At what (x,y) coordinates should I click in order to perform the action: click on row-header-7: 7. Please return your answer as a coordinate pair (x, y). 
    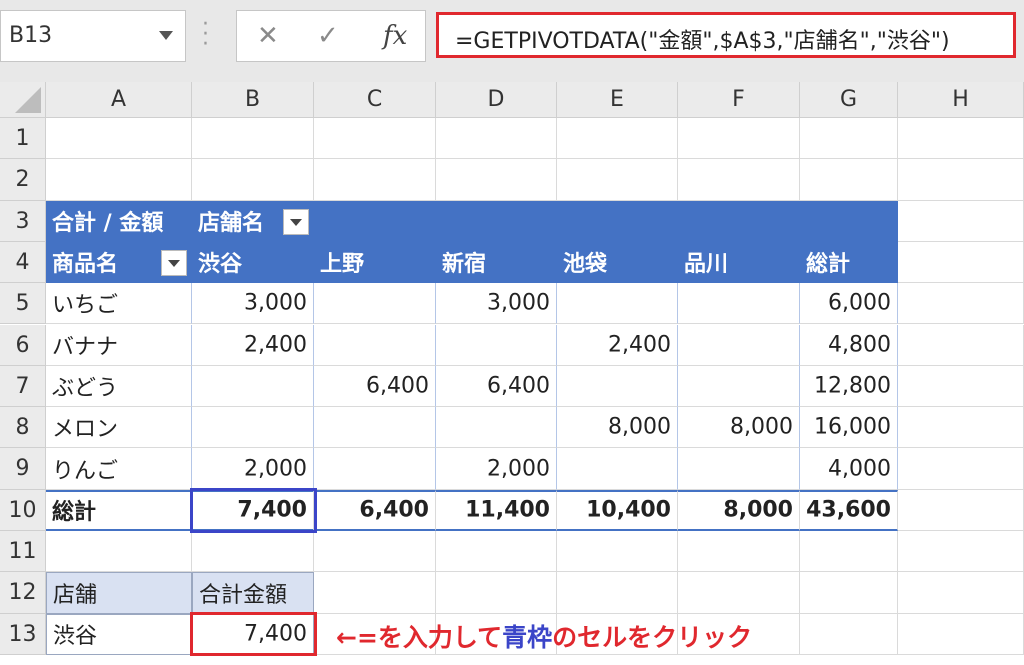
    Looking at the image, I should click on (23, 386).